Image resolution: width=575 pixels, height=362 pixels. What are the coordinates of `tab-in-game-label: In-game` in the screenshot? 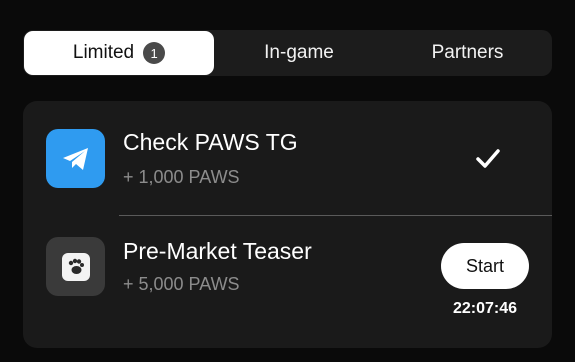 It's located at (299, 52).